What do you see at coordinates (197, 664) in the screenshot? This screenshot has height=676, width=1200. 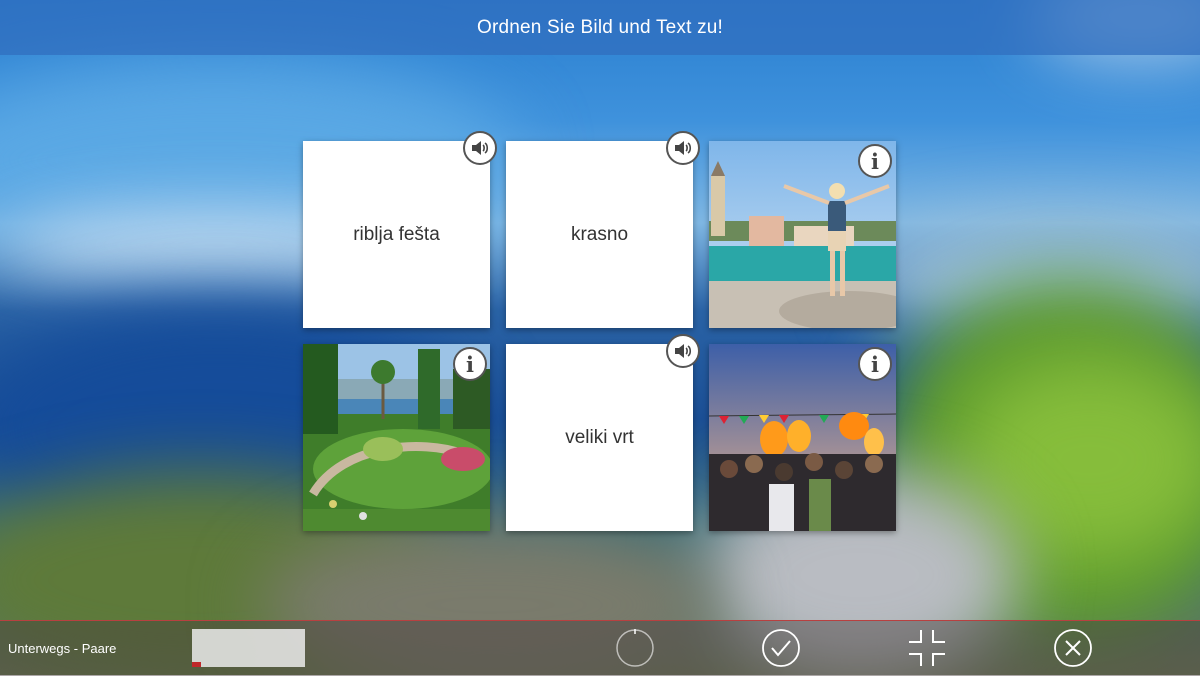 I see `progress-fill` at bounding box center [197, 664].